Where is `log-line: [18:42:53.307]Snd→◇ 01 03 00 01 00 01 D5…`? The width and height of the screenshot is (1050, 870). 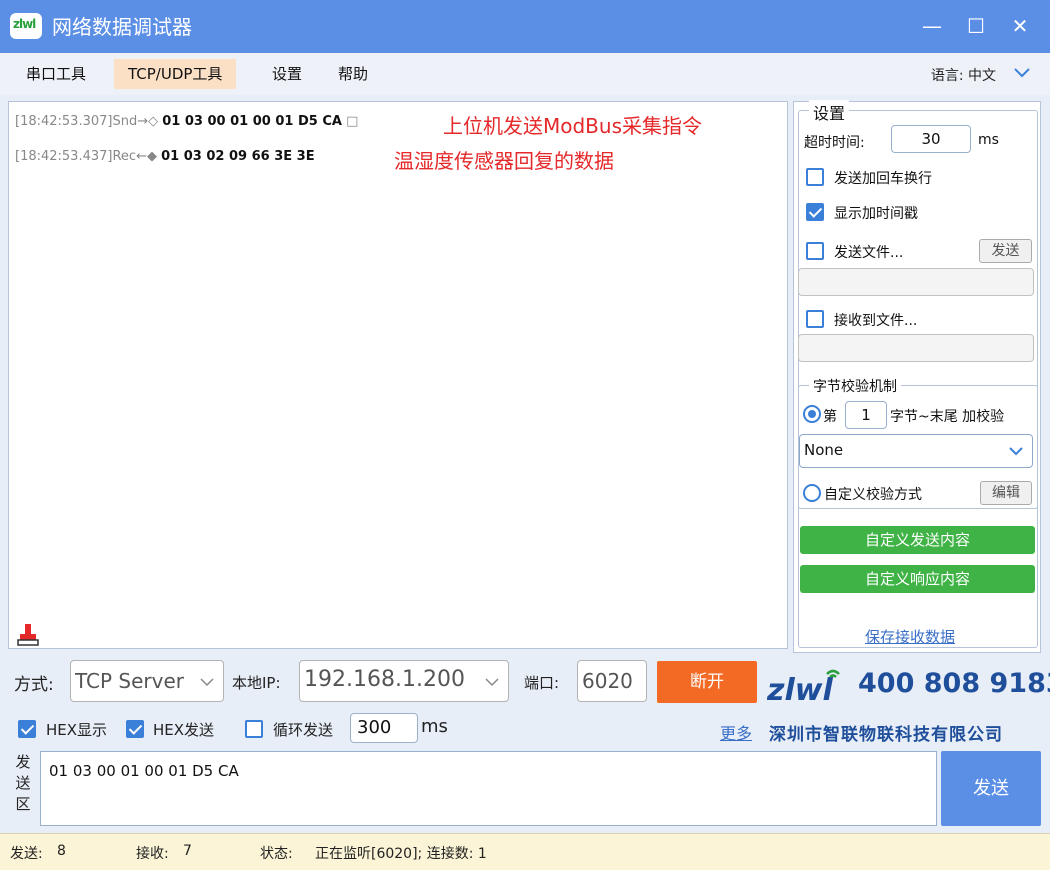
log-line: [18:42:53.307]Snd→◇ 01 03 00 01 00 01 D5… is located at coordinates (186, 121).